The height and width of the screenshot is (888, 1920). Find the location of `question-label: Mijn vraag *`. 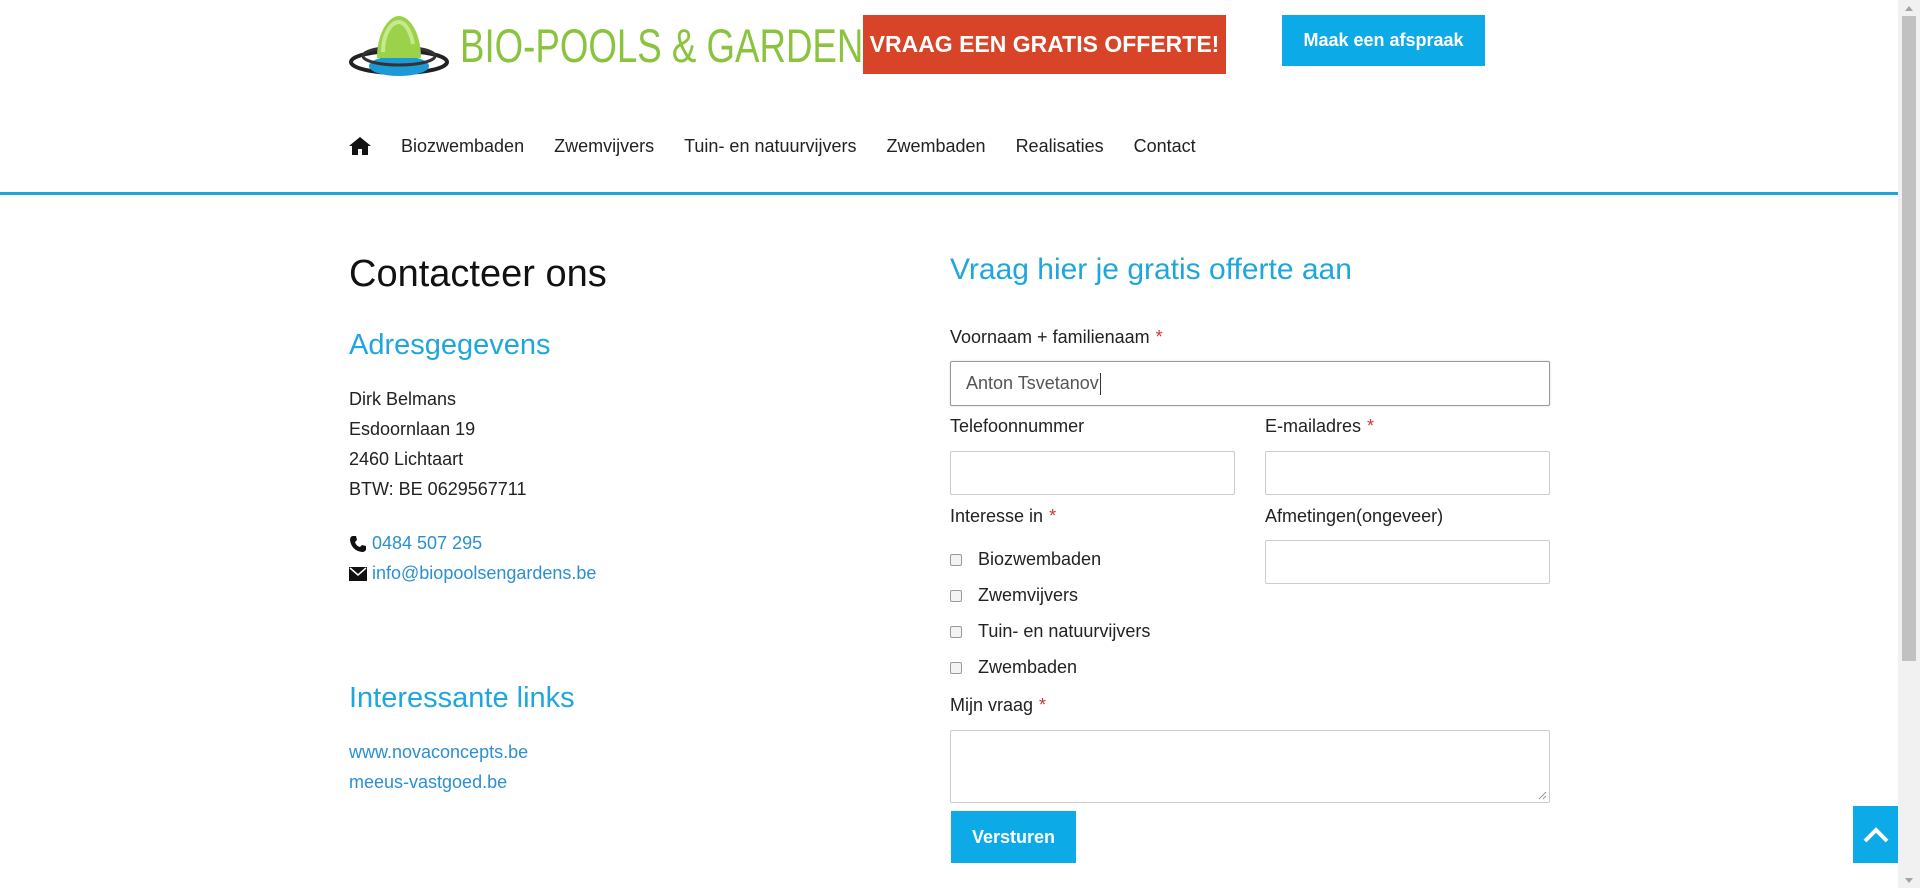

question-label: Mijn vraag * is located at coordinates (998, 705).